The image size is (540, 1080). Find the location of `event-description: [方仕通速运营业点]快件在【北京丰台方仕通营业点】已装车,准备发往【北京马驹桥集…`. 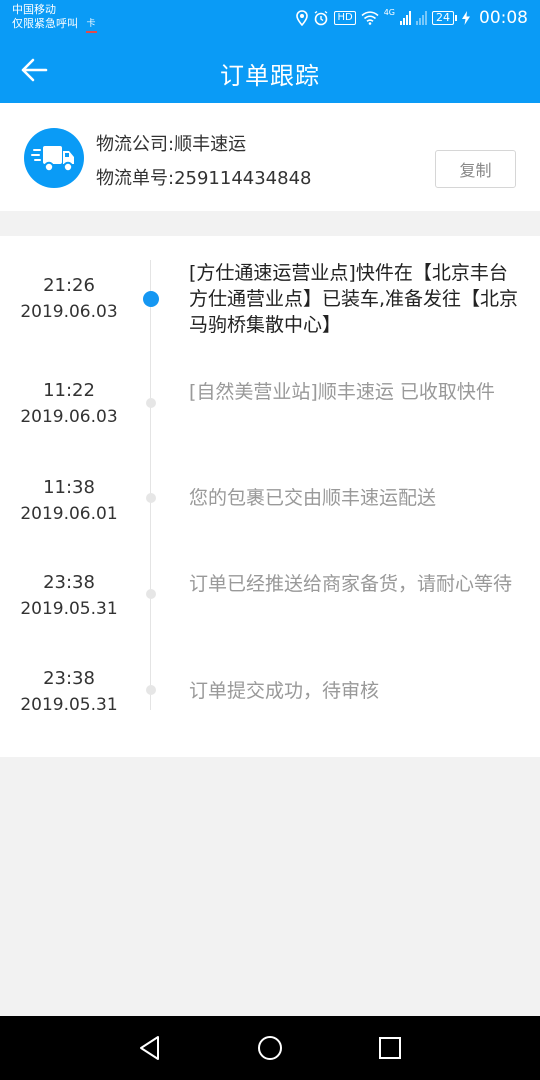

event-description: [方仕通速运营业点]快件在【北京丰台方仕通营业点】已装车,准备发往【北京马驹桥集… is located at coordinates (354, 299).